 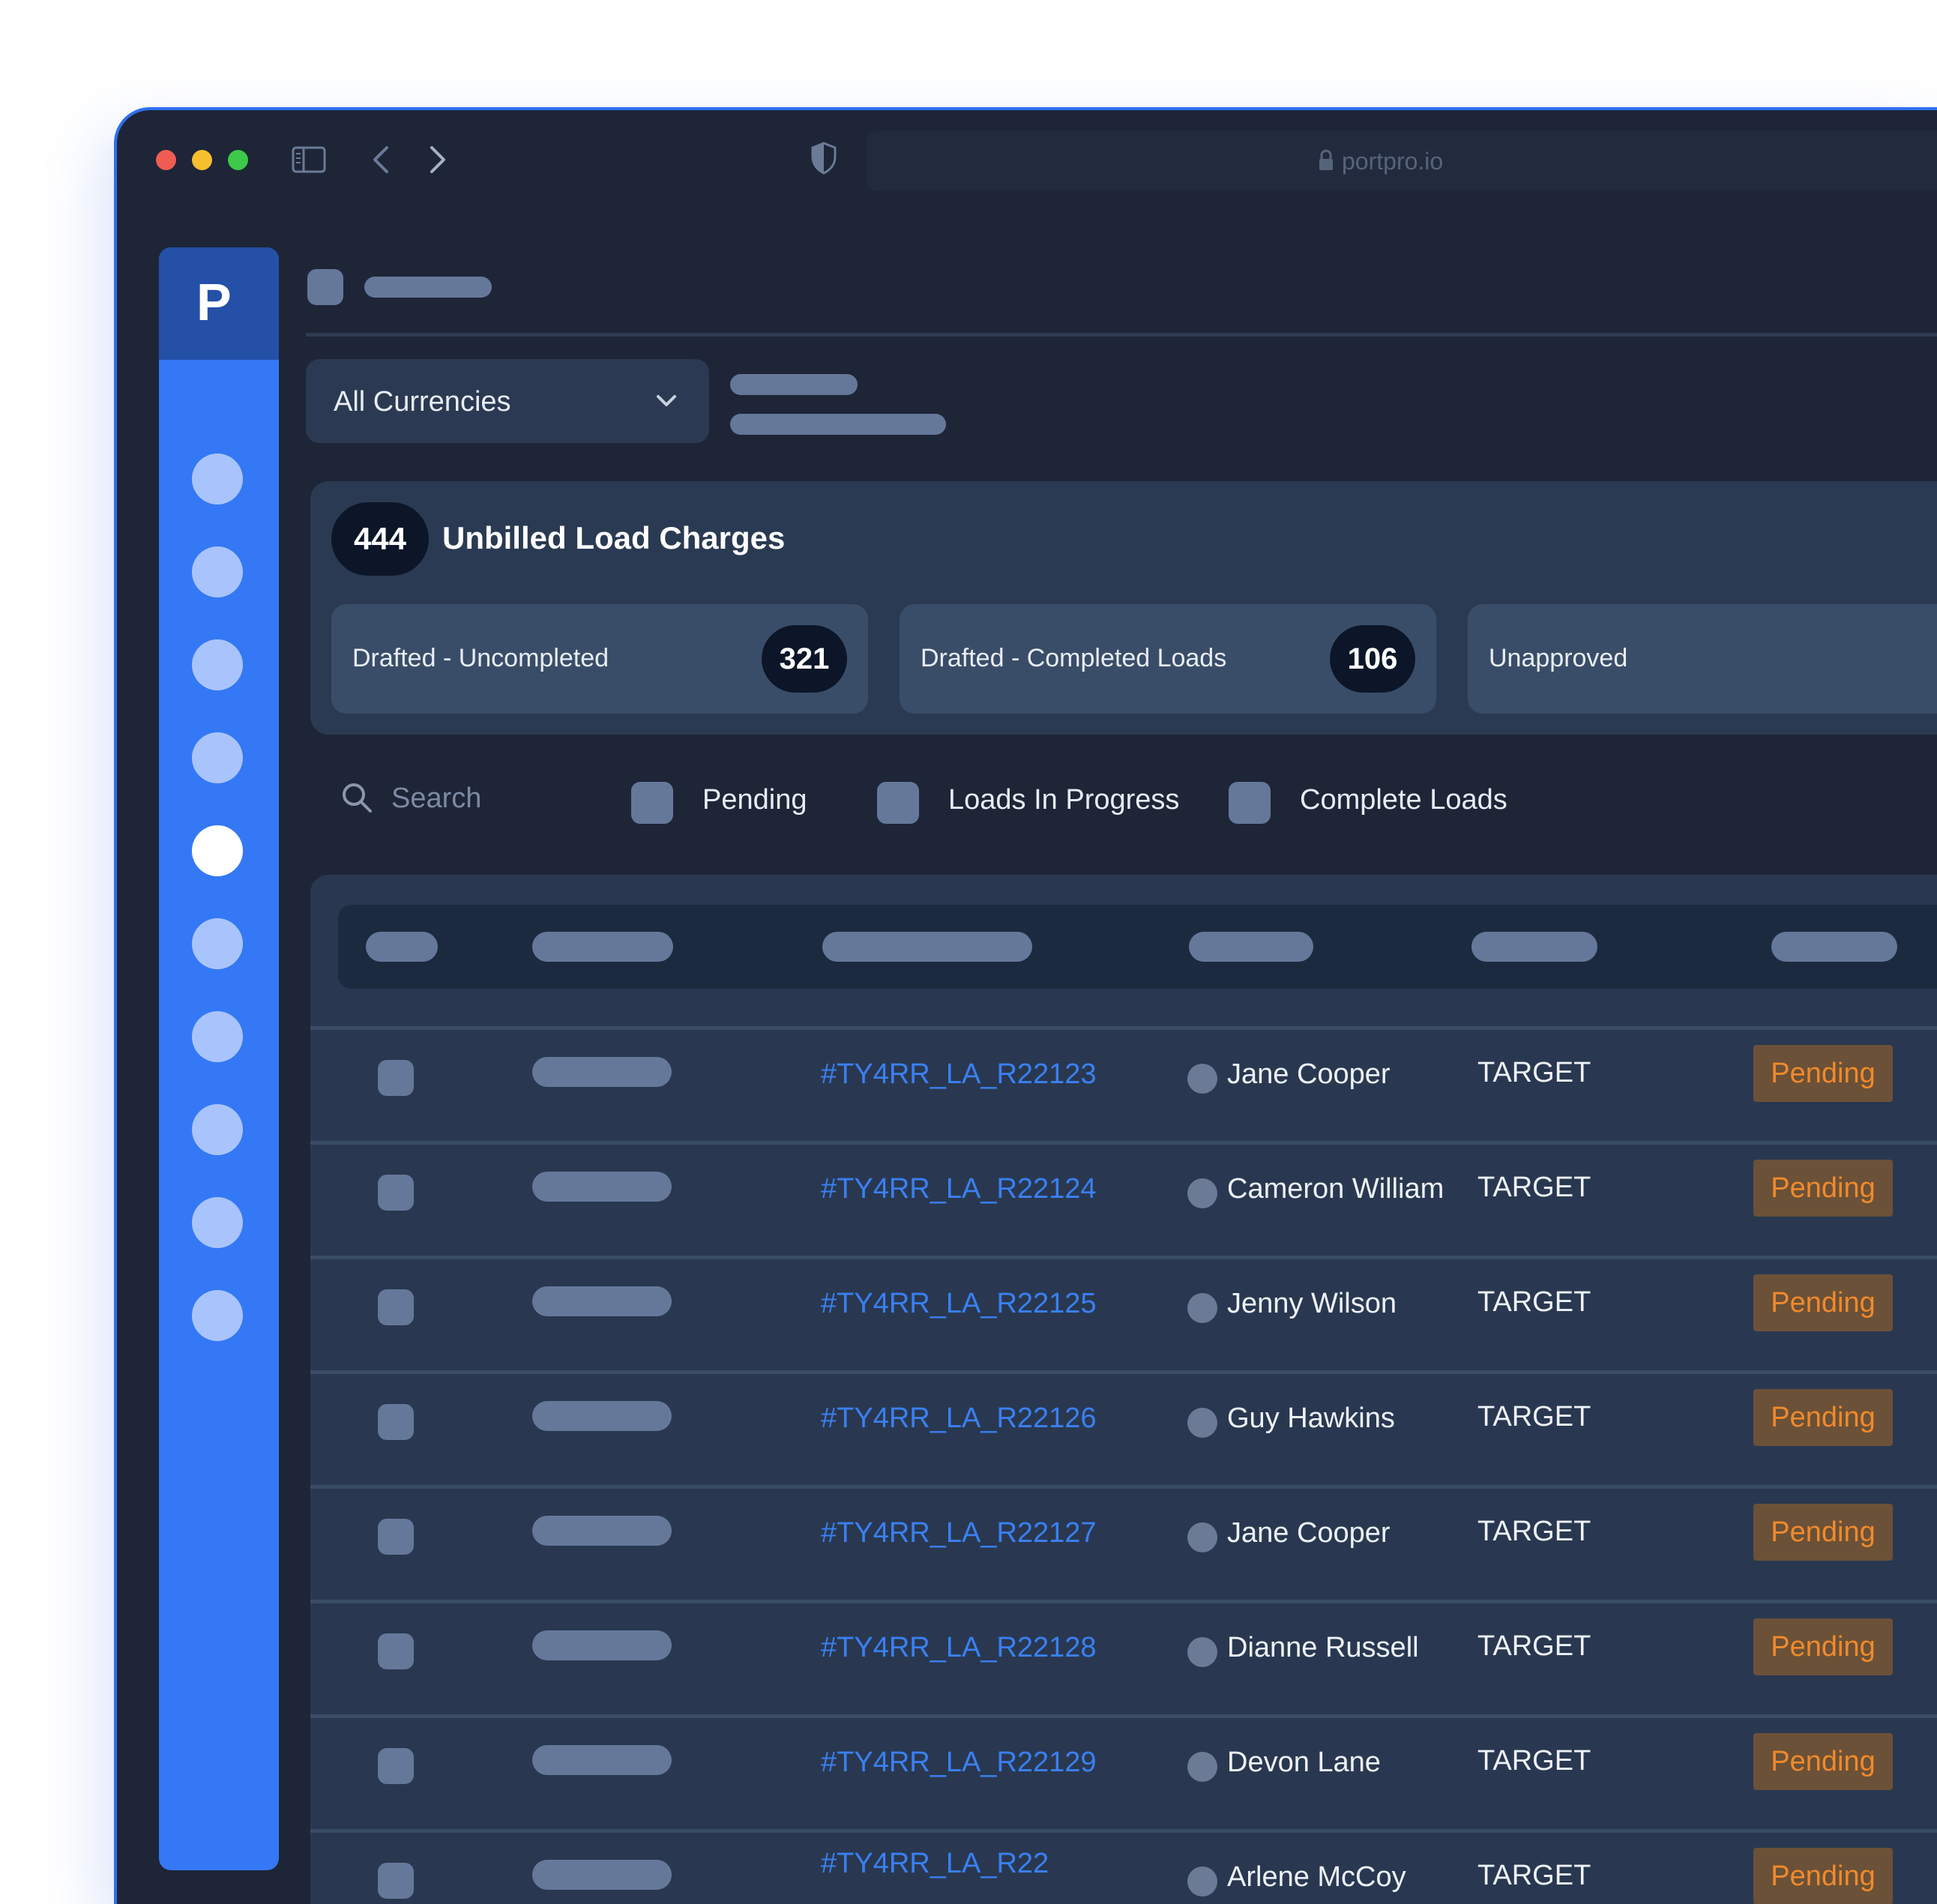 I want to click on driver-name: Jenny Wilson, so click(x=1312, y=1303).